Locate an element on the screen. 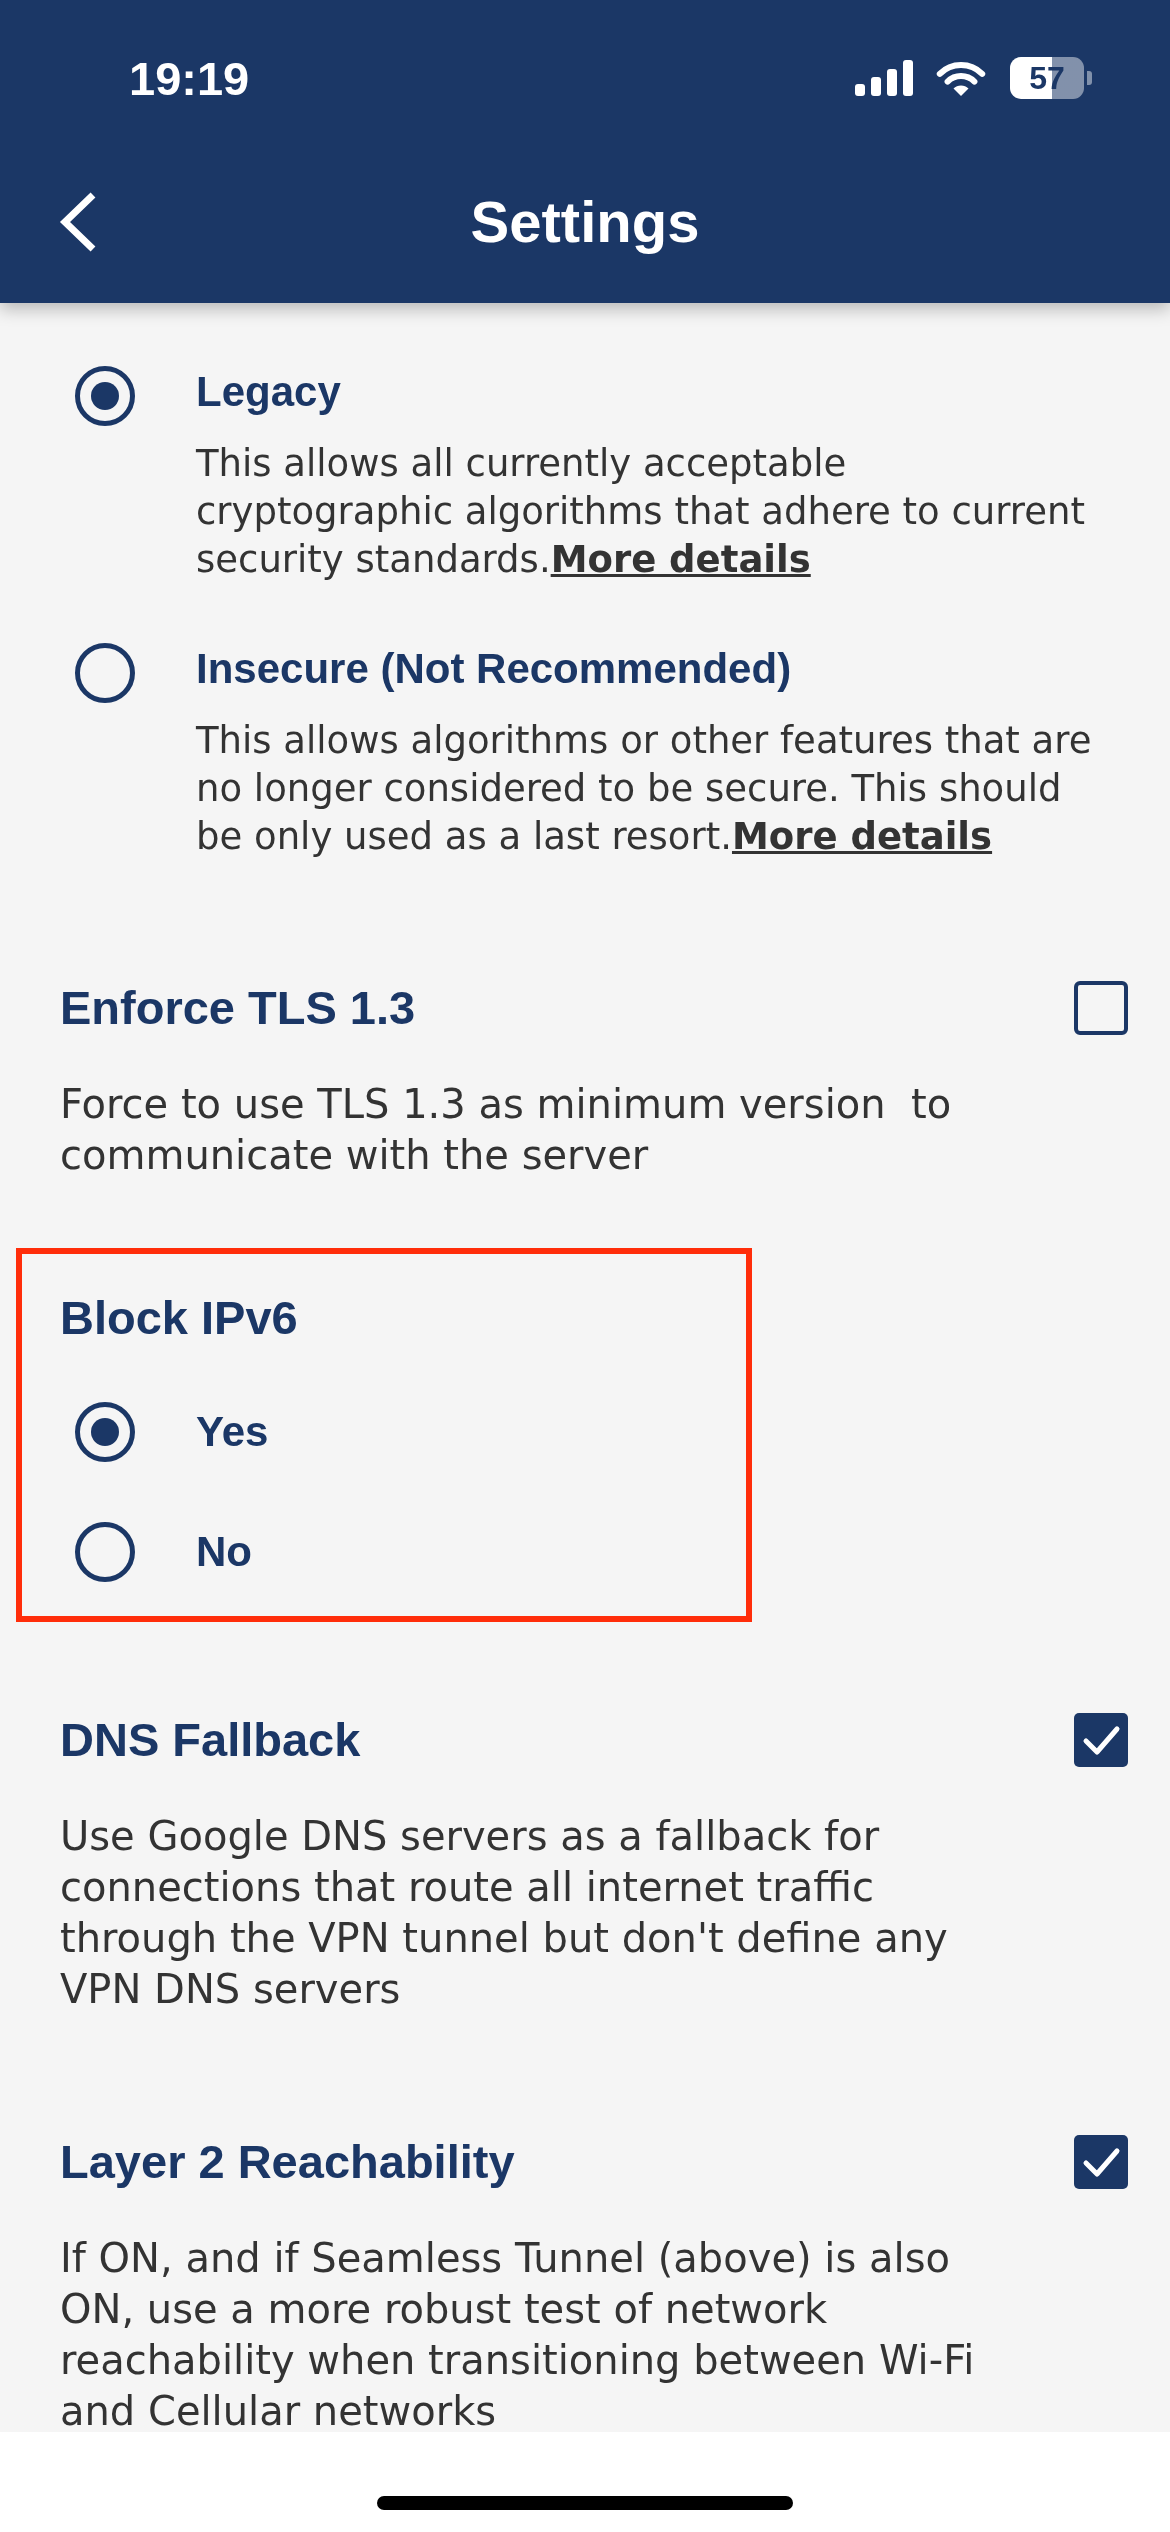 The width and height of the screenshot is (1170, 2532). section-title: DNS Fallback is located at coordinates (210, 1740).